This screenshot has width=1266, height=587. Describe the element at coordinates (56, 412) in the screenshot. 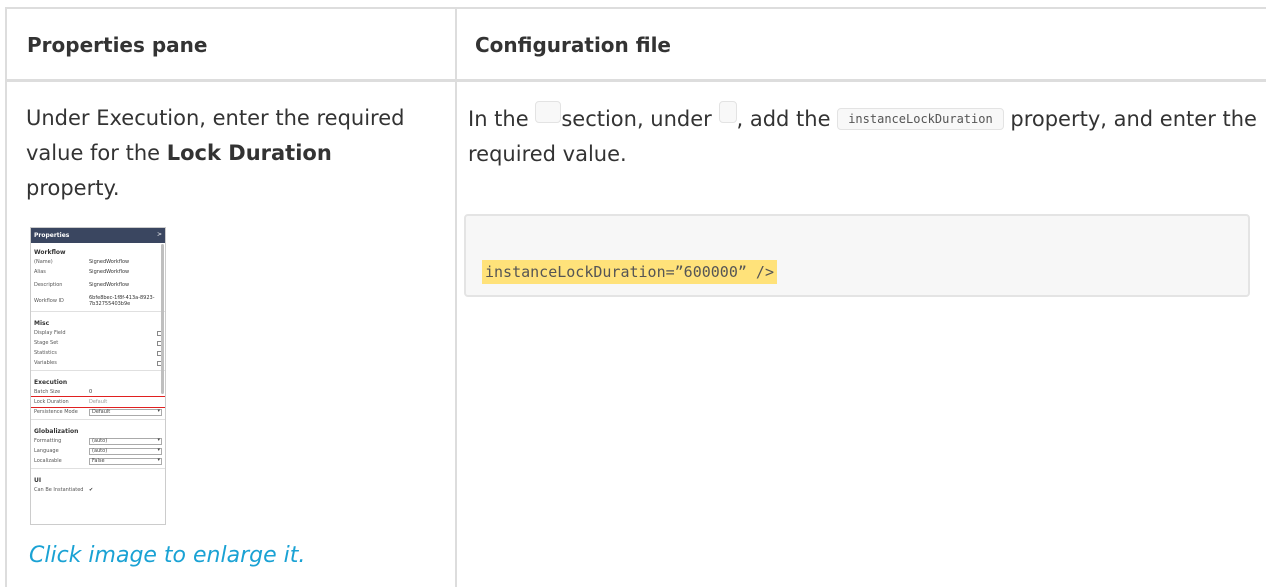

I see `thumb-key: Persistence Mode` at that location.